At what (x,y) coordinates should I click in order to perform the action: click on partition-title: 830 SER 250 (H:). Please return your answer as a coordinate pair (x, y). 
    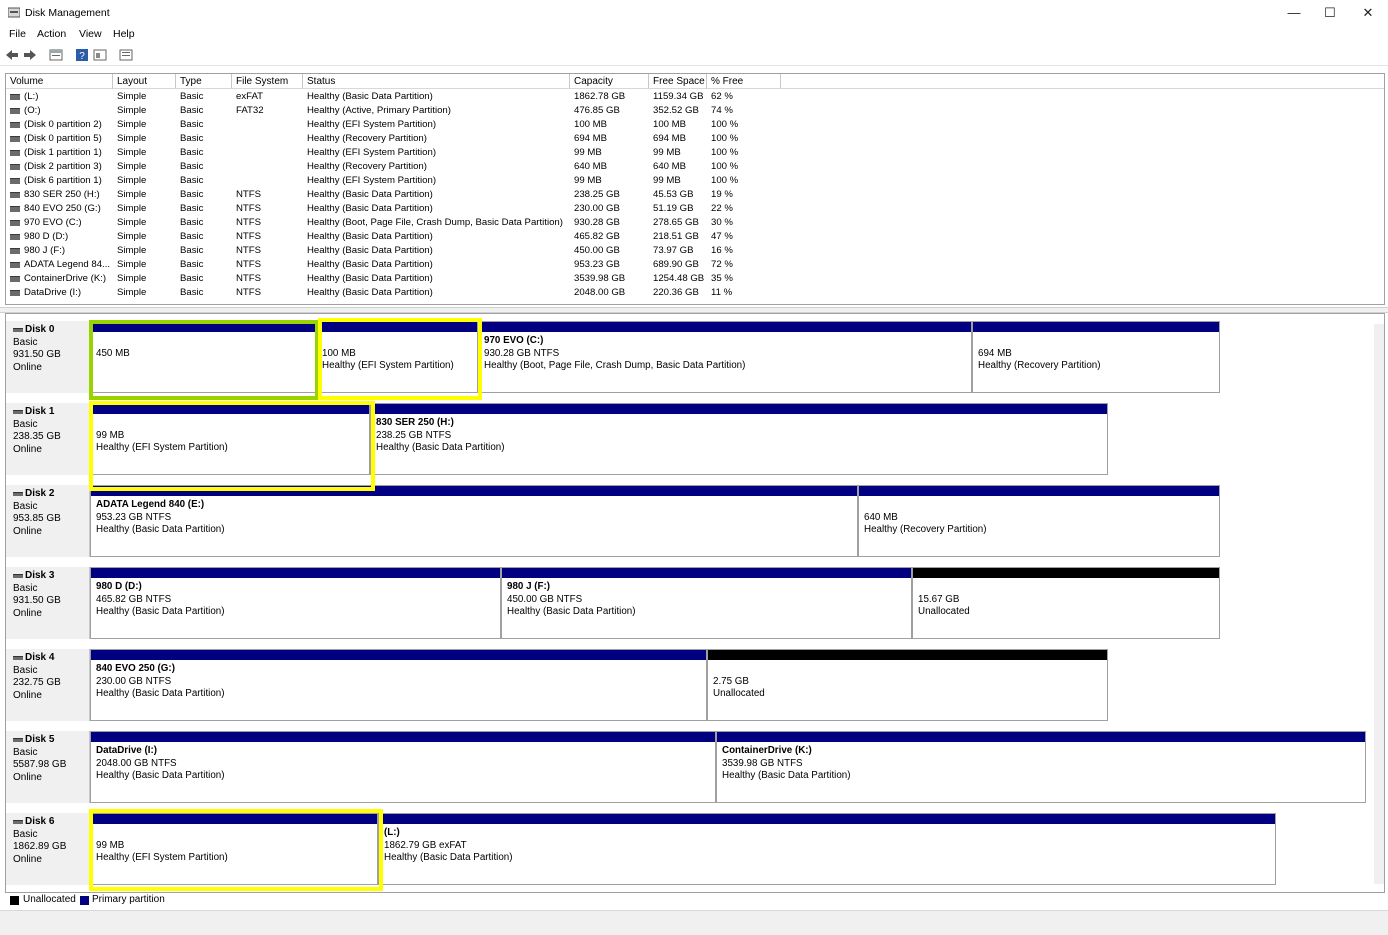
    Looking at the image, I should click on (415, 422).